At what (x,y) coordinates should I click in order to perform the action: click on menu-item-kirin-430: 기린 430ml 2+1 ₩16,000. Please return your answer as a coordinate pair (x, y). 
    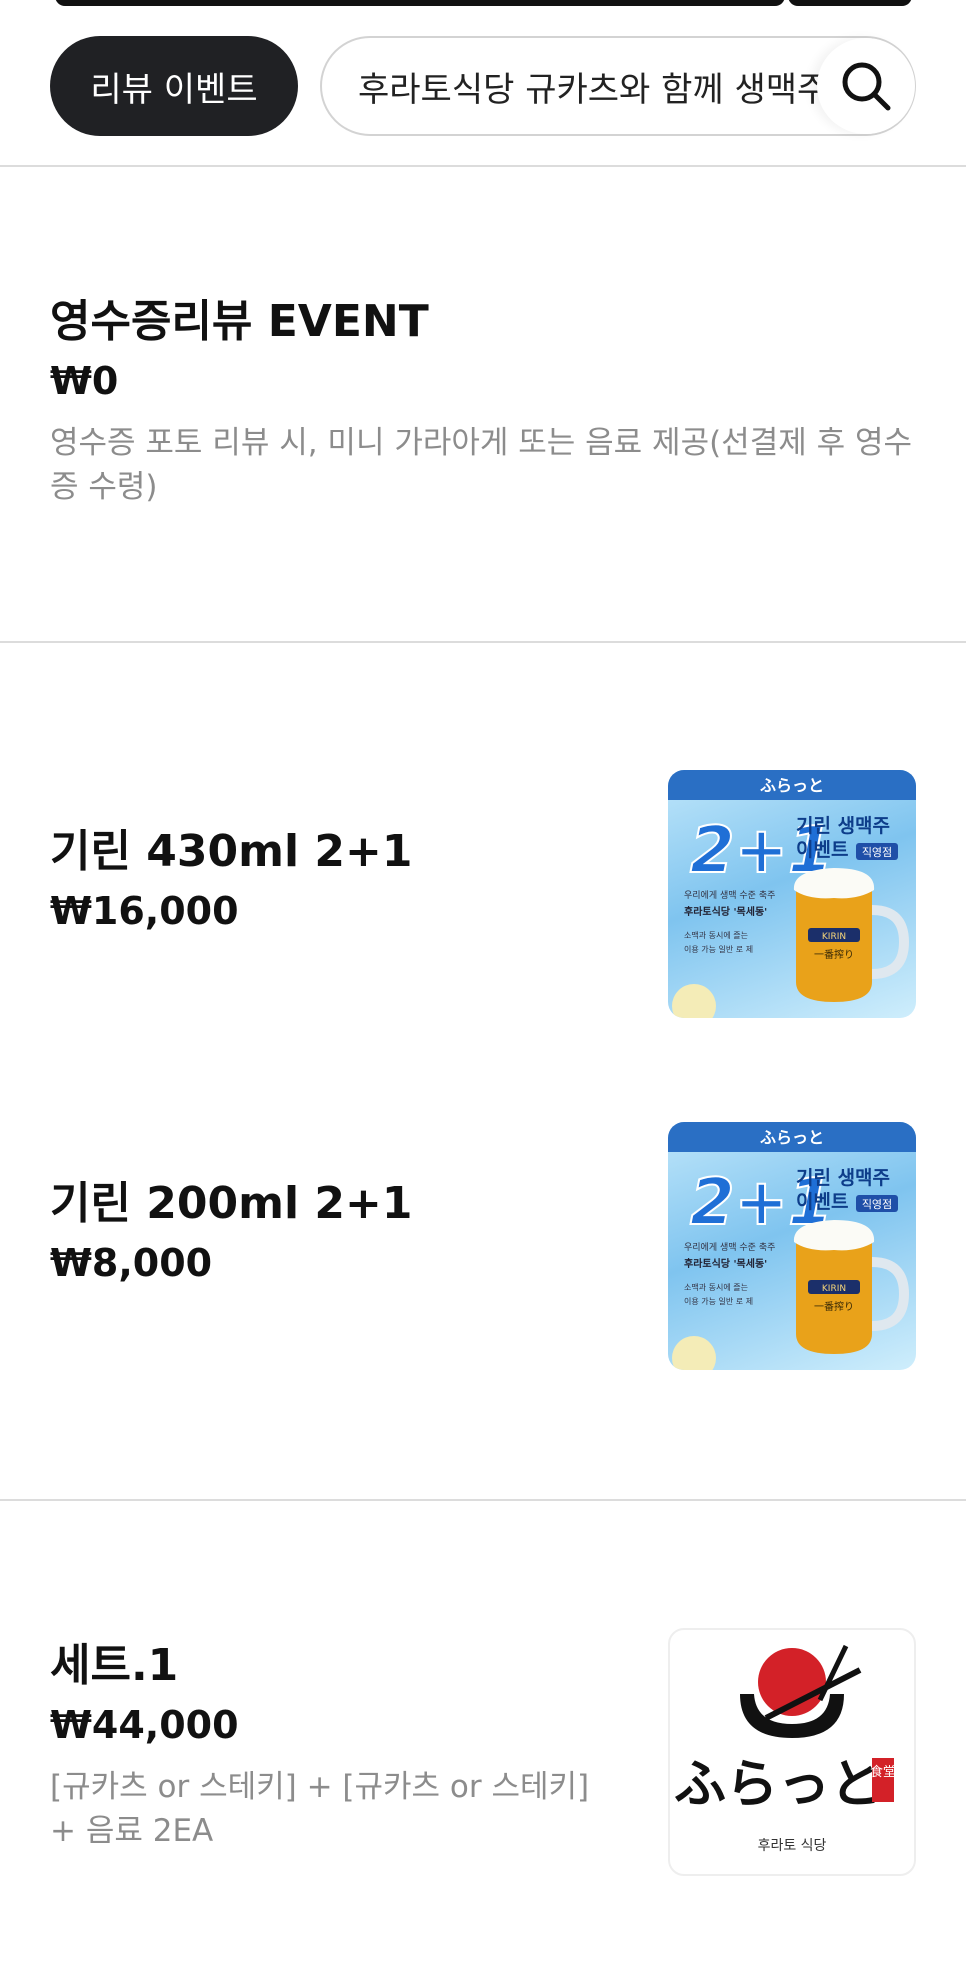
    Looking at the image, I should click on (330, 880).